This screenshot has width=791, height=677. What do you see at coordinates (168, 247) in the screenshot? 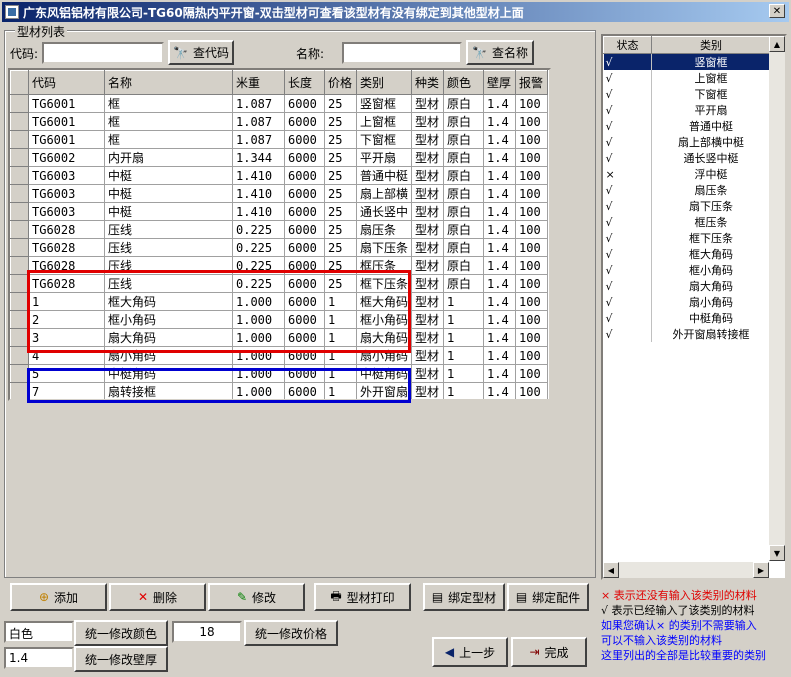
I see `cell-name: 压线` at bounding box center [168, 247].